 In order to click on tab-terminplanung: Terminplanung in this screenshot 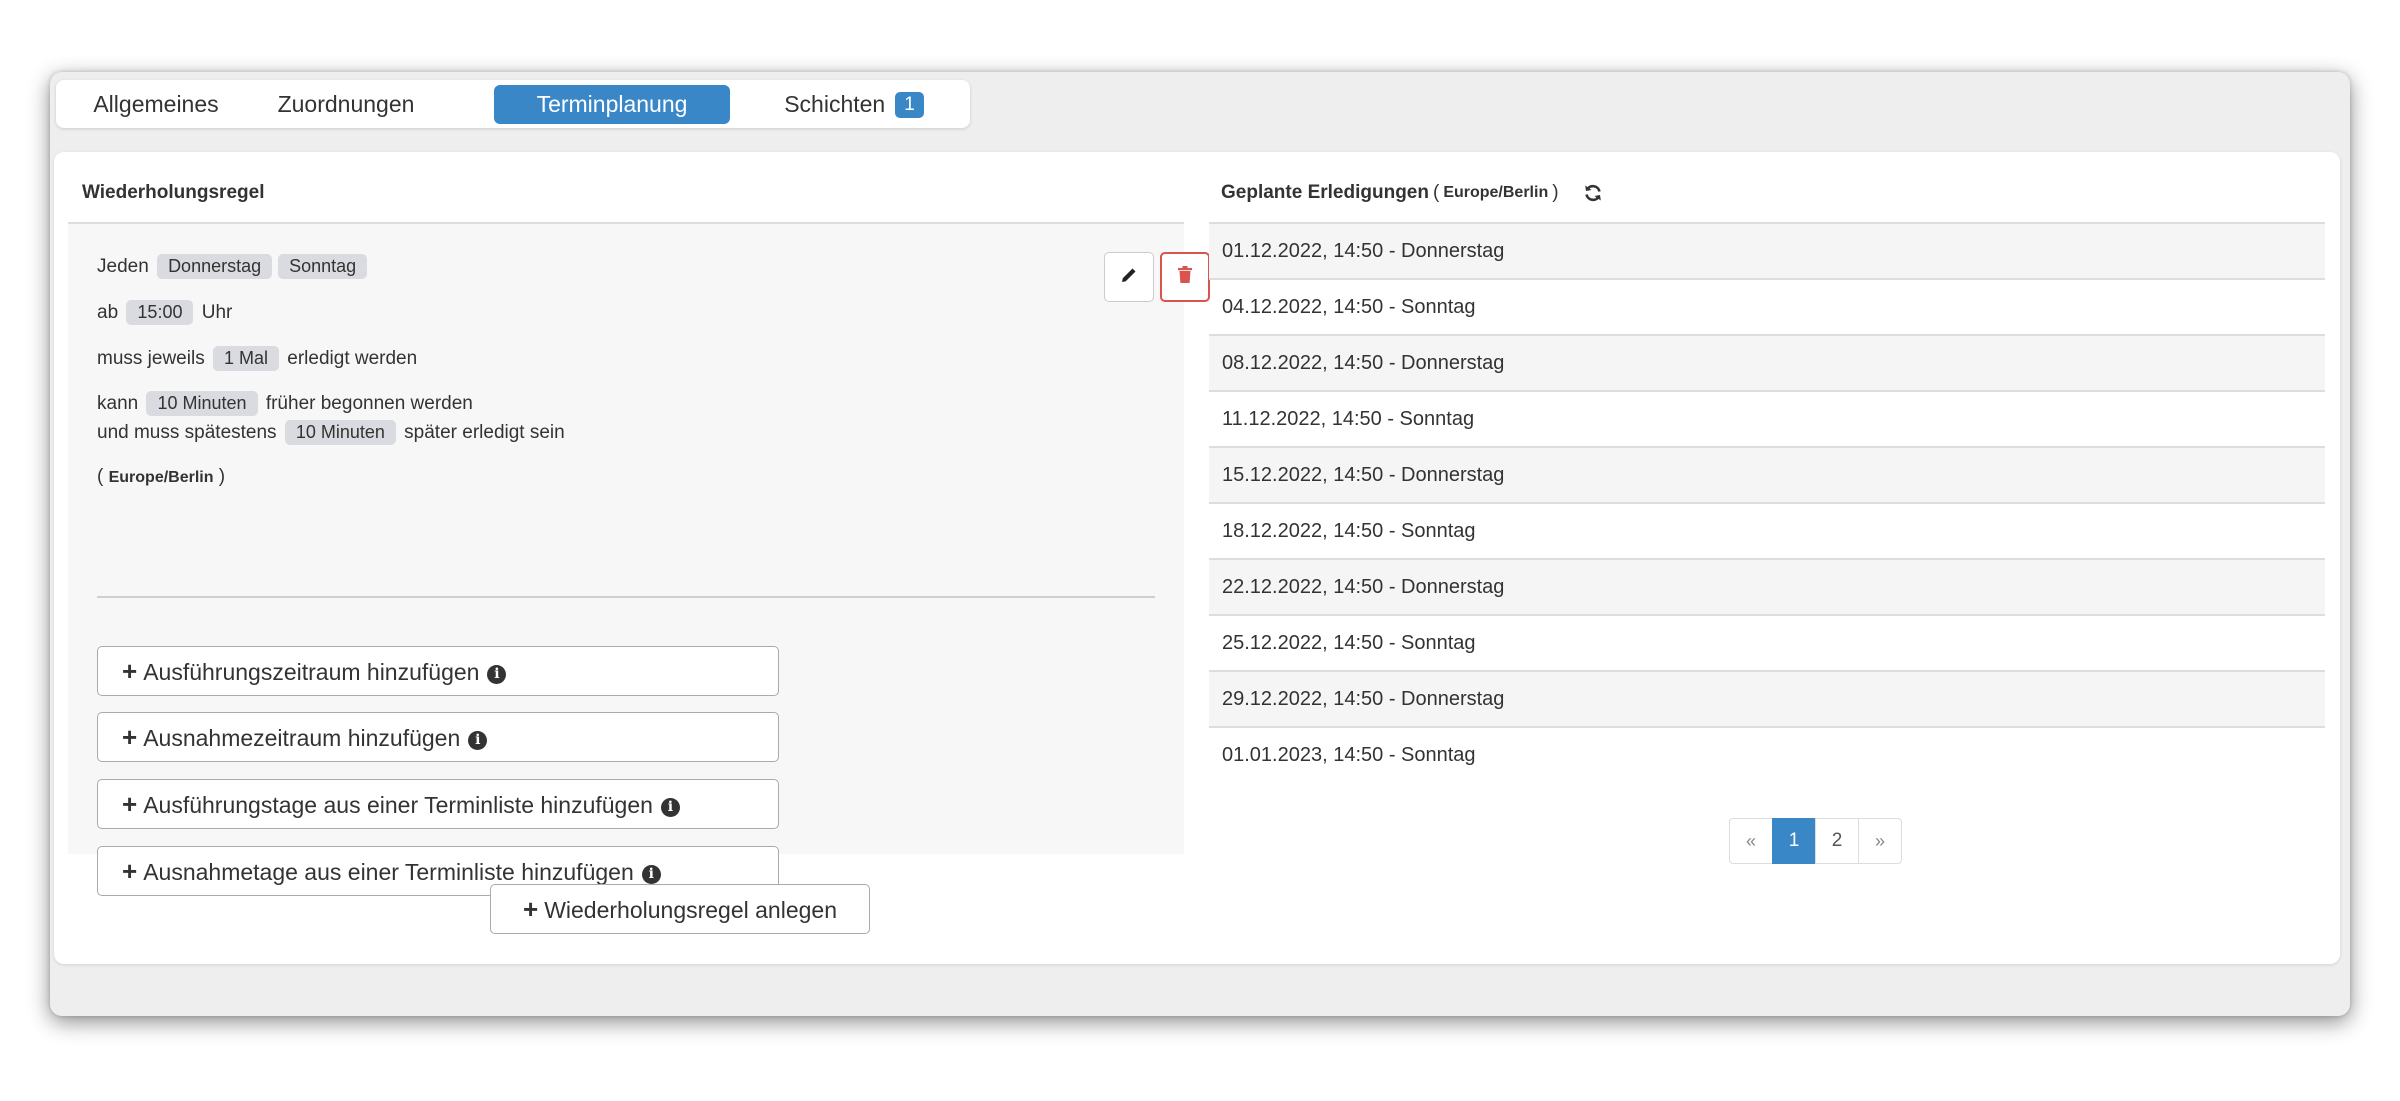, I will do `click(612, 104)`.